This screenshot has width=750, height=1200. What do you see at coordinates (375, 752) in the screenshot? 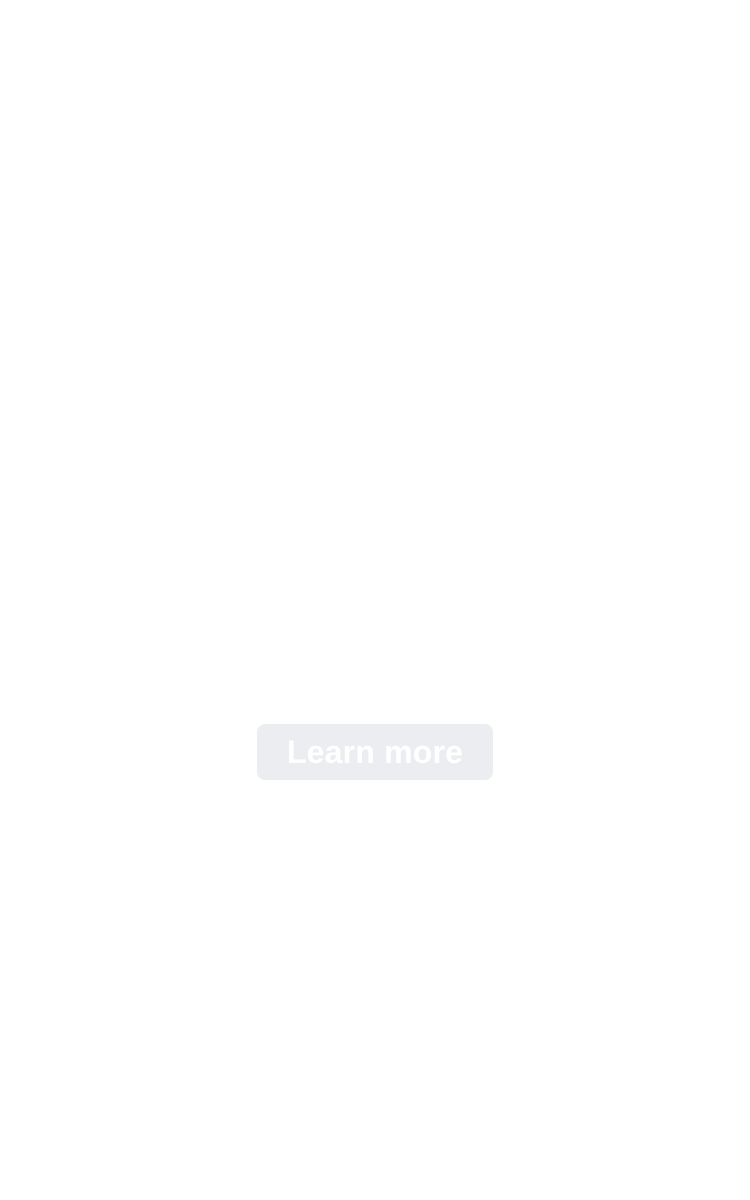
I see `learn-more-button: Learn more` at bounding box center [375, 752].